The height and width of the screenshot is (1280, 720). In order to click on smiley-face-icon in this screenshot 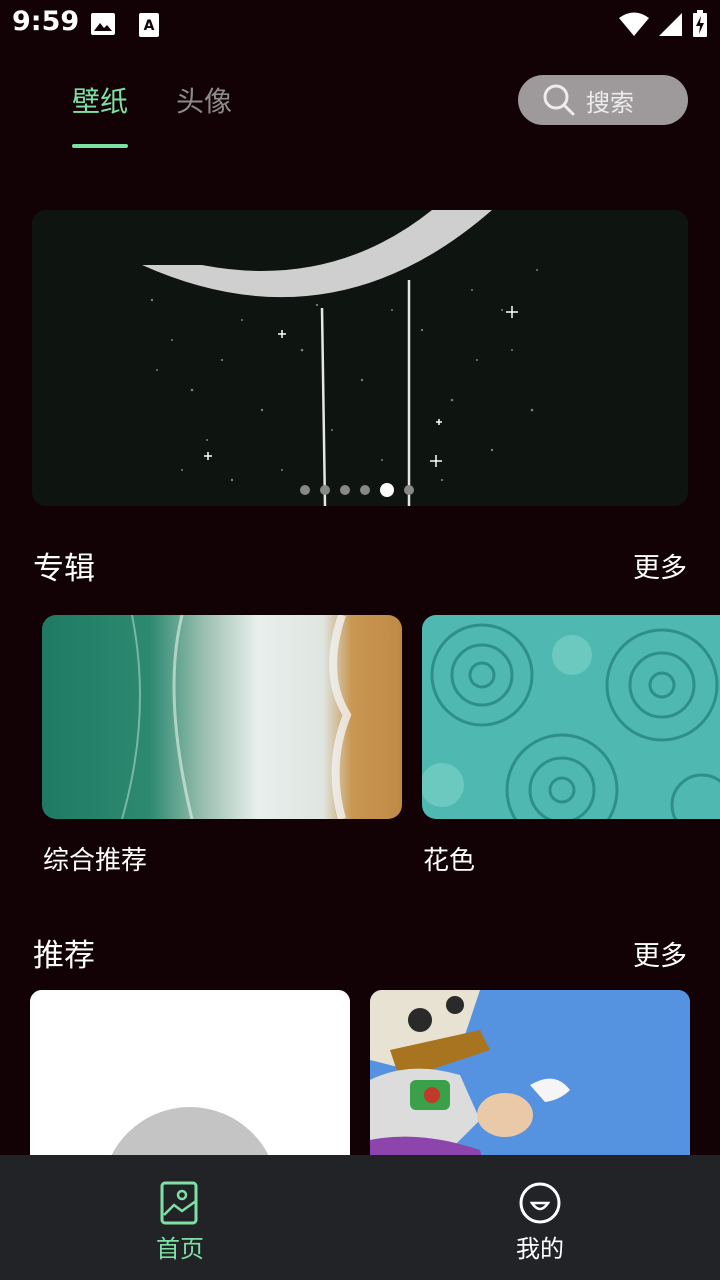, I will do `click(540, 1203)`.